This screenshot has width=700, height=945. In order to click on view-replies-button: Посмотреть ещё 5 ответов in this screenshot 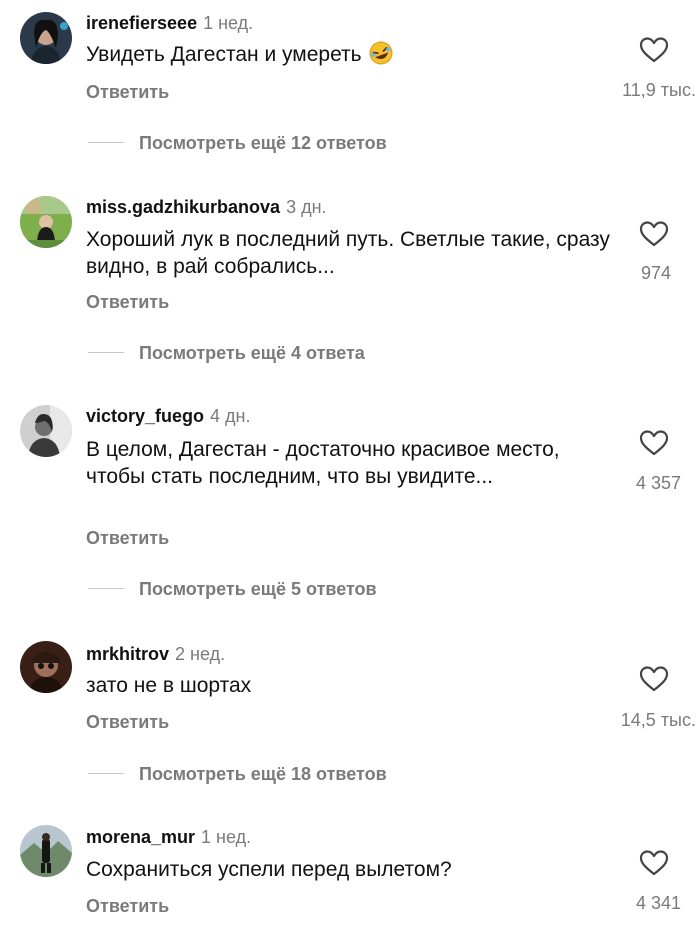, I will do `click(258, 589)`.